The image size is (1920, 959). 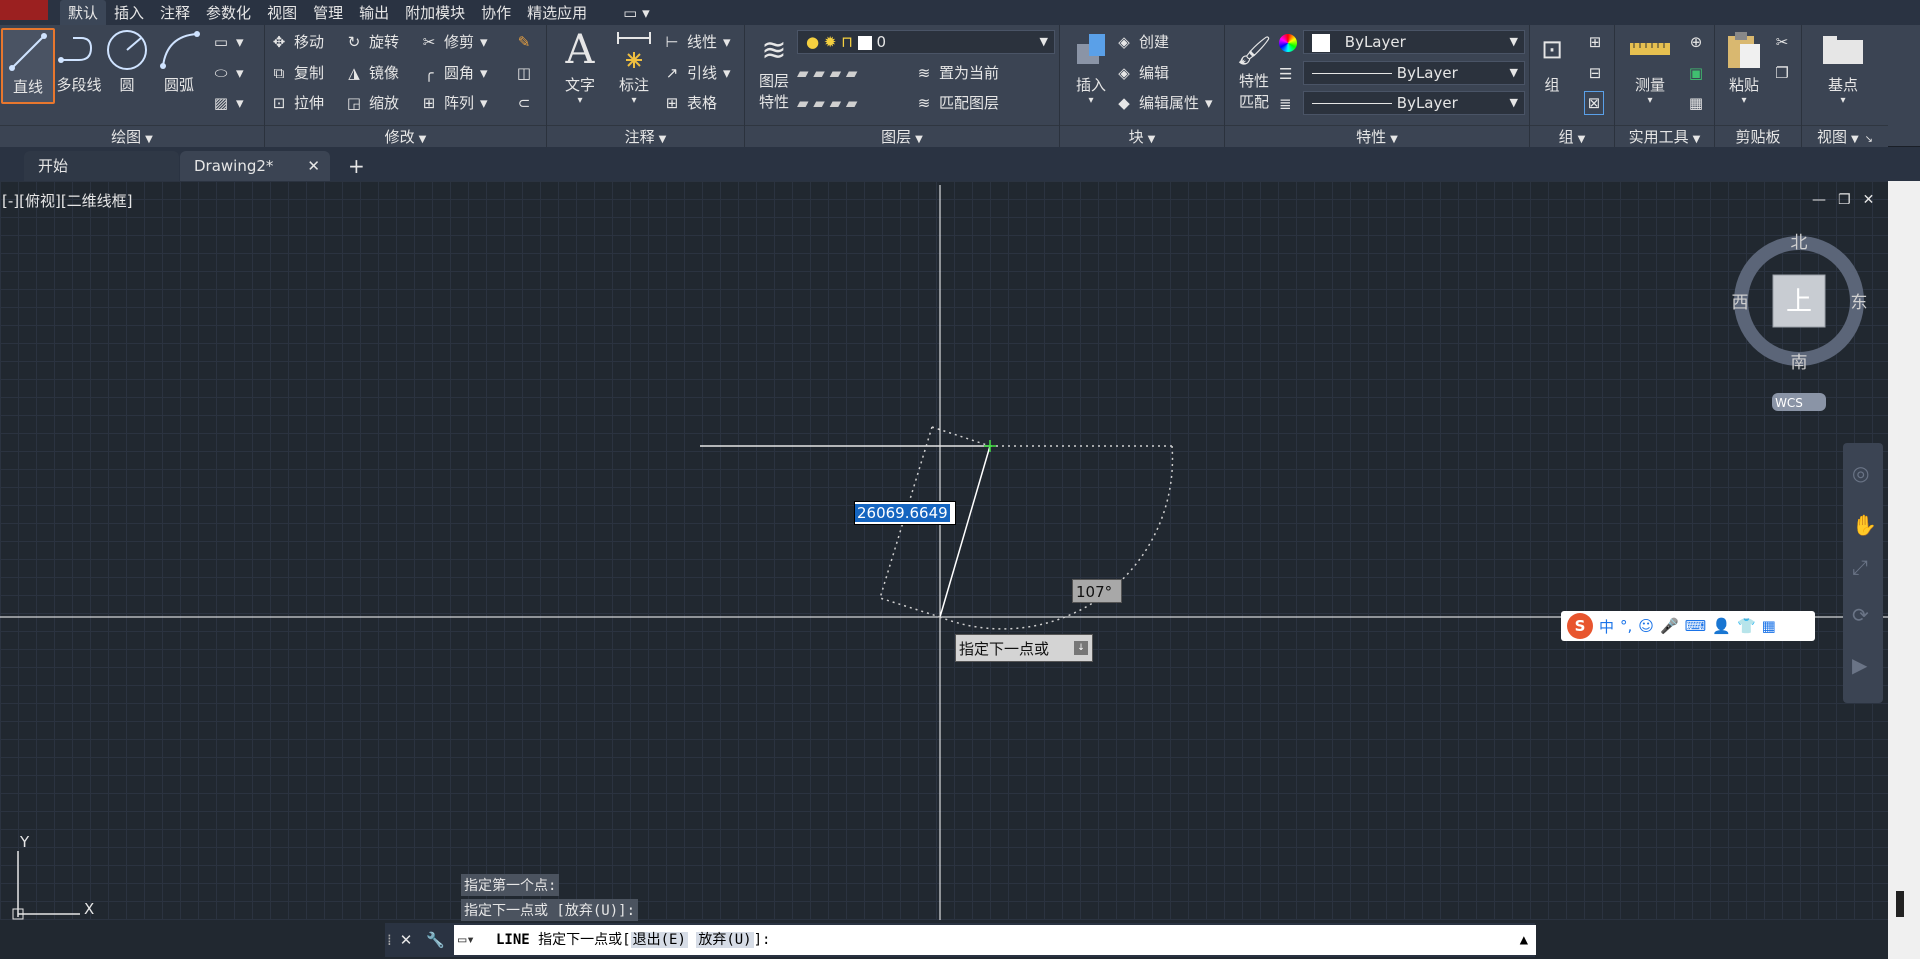 I want to click on layer-dropdown: ● ✹ ⊓ 0 ▼, so click(x=926, y=42).